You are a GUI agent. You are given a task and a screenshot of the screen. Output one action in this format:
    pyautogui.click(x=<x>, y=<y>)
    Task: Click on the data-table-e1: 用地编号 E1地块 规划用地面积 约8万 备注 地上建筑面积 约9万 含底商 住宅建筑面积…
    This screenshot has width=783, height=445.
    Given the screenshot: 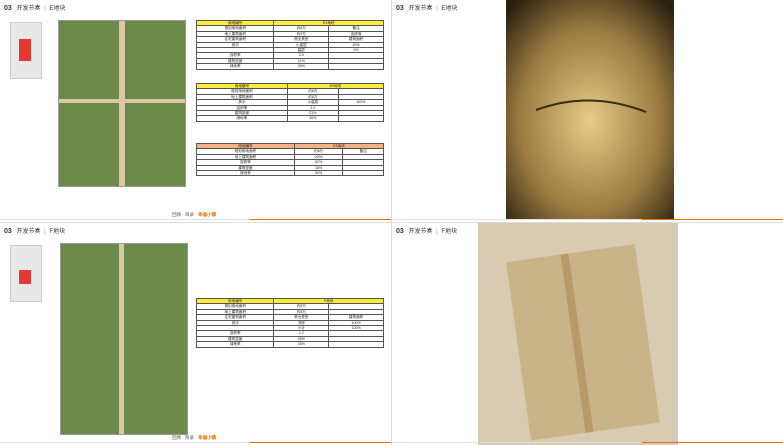 What is the action you would take?
    pyautogui.click(x=289, y=44)
    